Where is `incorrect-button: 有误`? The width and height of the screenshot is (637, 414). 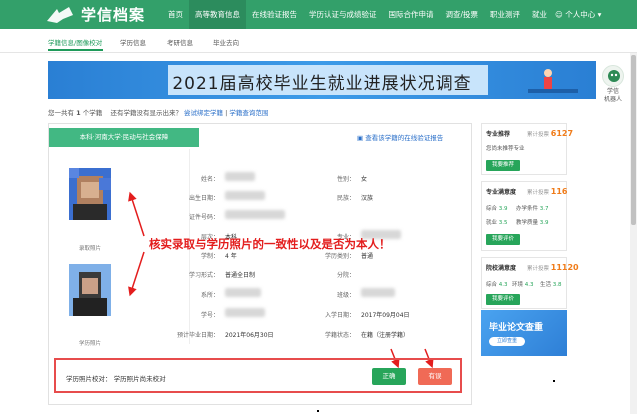
incorrect-button: 有误 is located at coordinates (435, 376).